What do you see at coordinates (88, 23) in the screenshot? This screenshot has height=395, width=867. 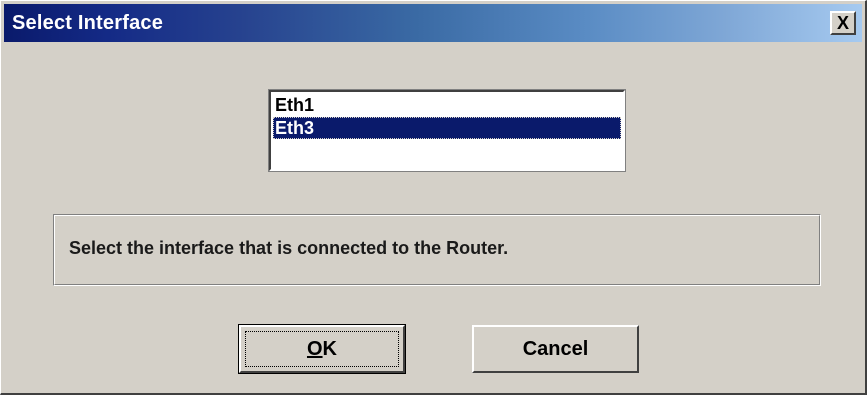 I see `window-title: Select Interface` at bounding box center [88, 23].